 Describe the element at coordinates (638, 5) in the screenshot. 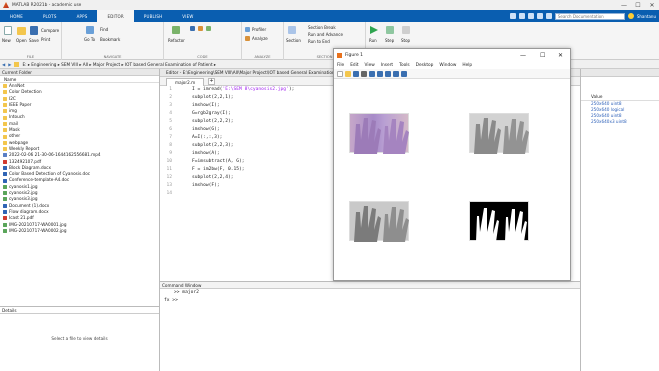

I see `maximize-button: ☐` at that location.